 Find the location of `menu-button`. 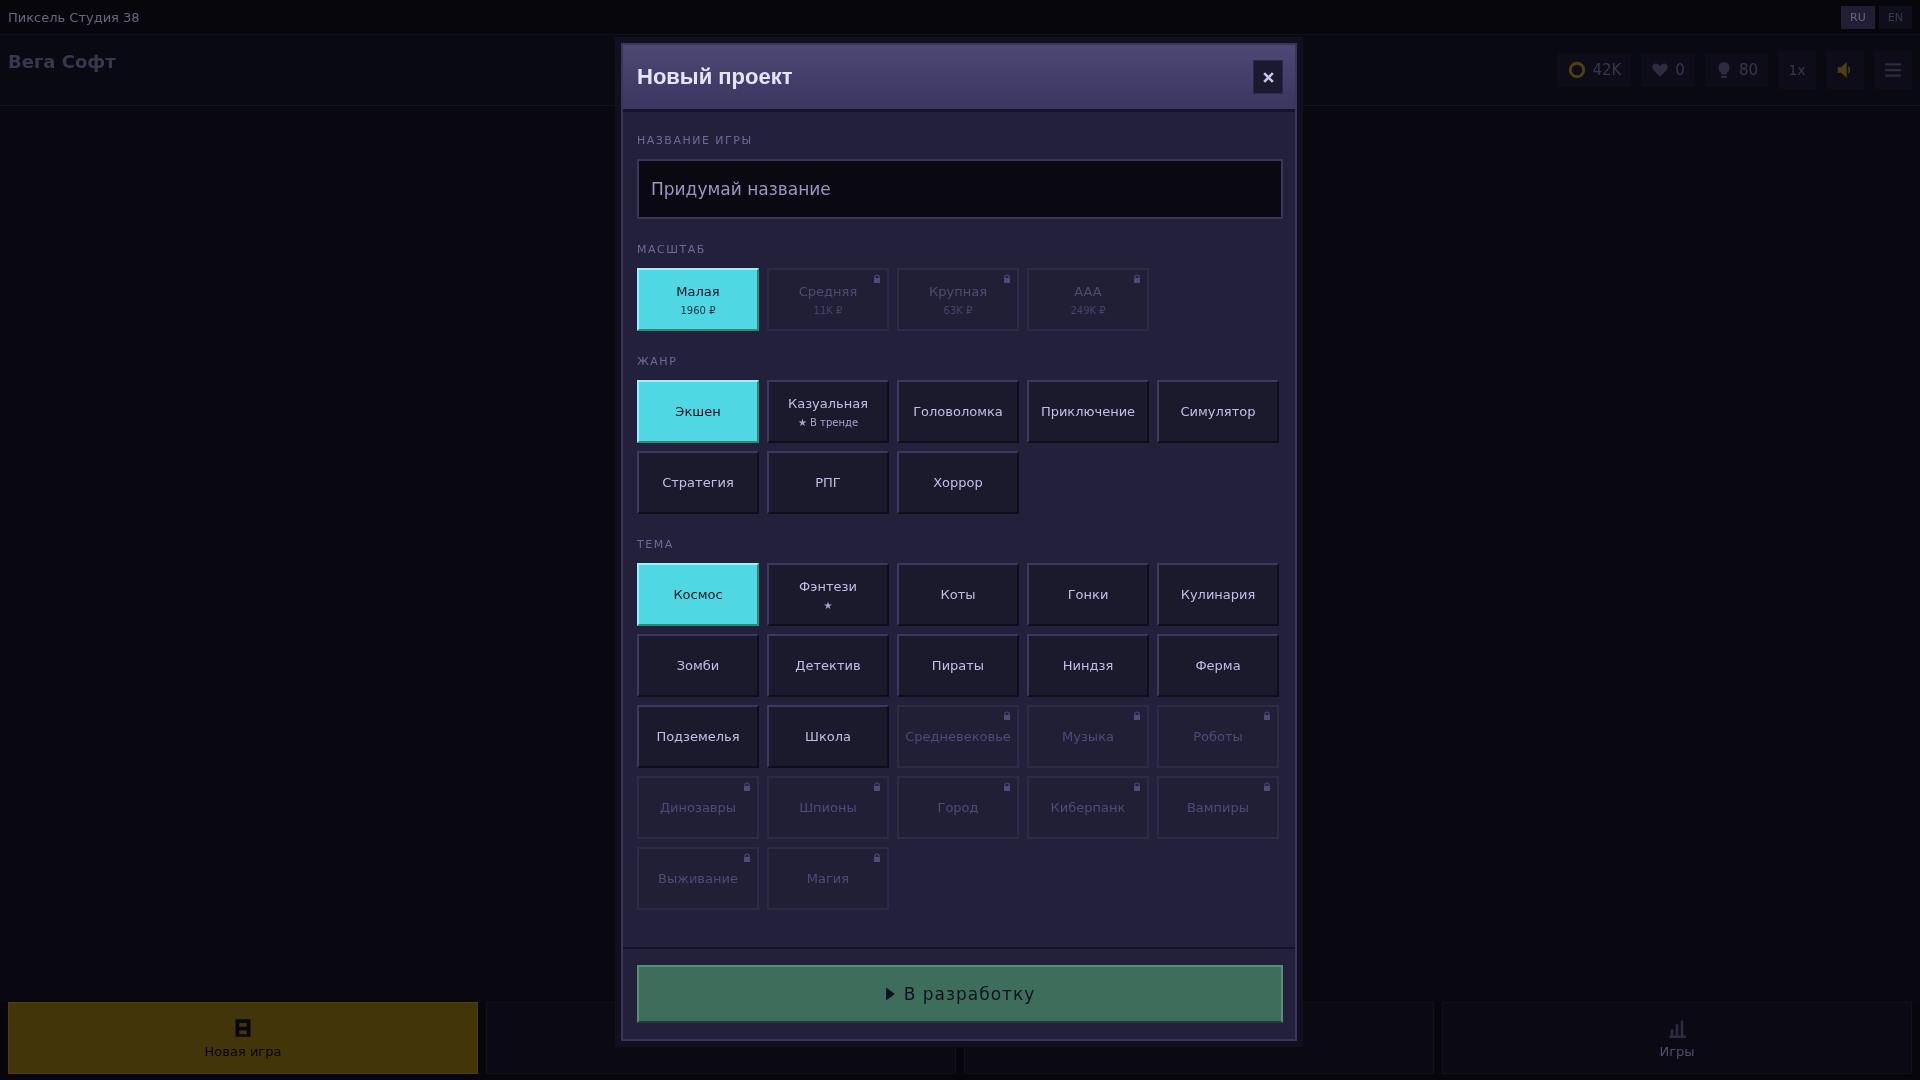

menu-button is located at coordinates (1893, 70).